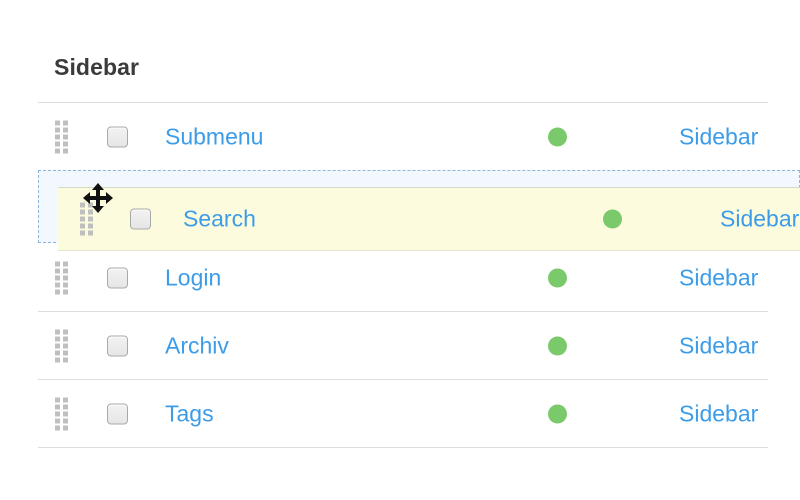  I want to click on table-row: Archiv Sidebar, so click(403, 346).